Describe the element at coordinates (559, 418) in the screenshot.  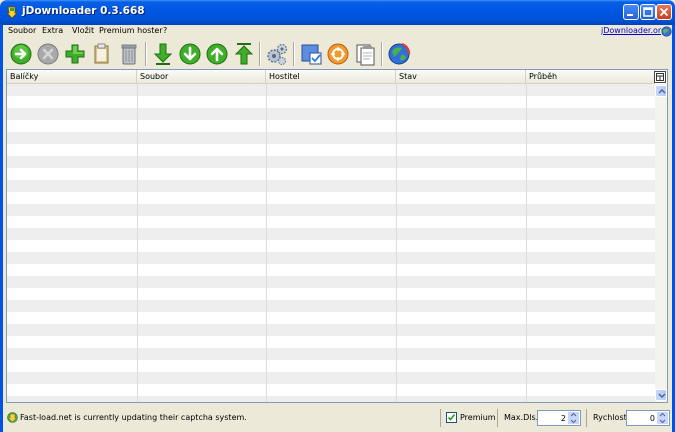
I see `max-downloads-spinner: 2` at that location.